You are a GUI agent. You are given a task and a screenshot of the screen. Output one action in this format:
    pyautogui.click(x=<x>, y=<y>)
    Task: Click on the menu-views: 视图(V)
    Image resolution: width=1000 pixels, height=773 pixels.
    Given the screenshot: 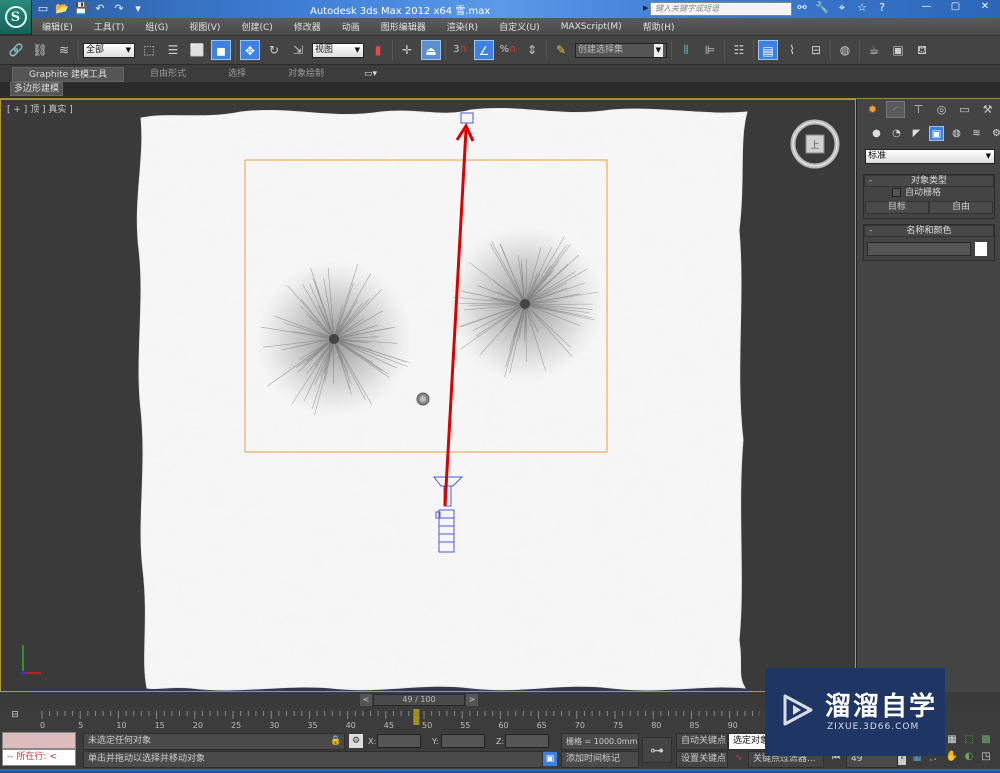 What is the action you would take?
    pyautogui.click(x=204, y=26)
    